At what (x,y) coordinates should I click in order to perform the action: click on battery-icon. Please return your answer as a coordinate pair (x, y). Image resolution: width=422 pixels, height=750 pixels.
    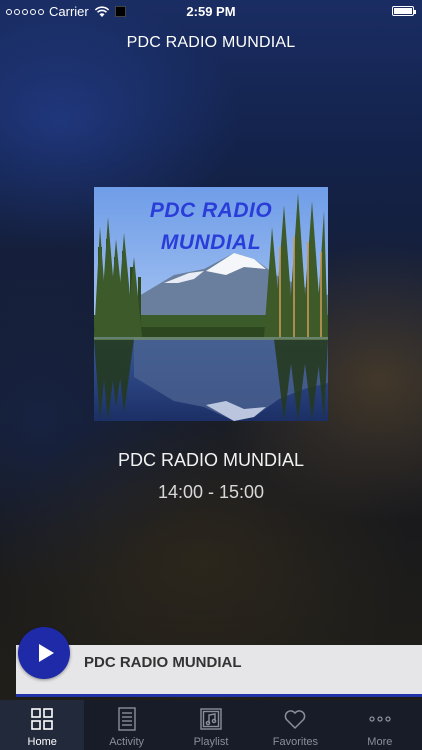
    Looking at the image, I should click on (404, 11).